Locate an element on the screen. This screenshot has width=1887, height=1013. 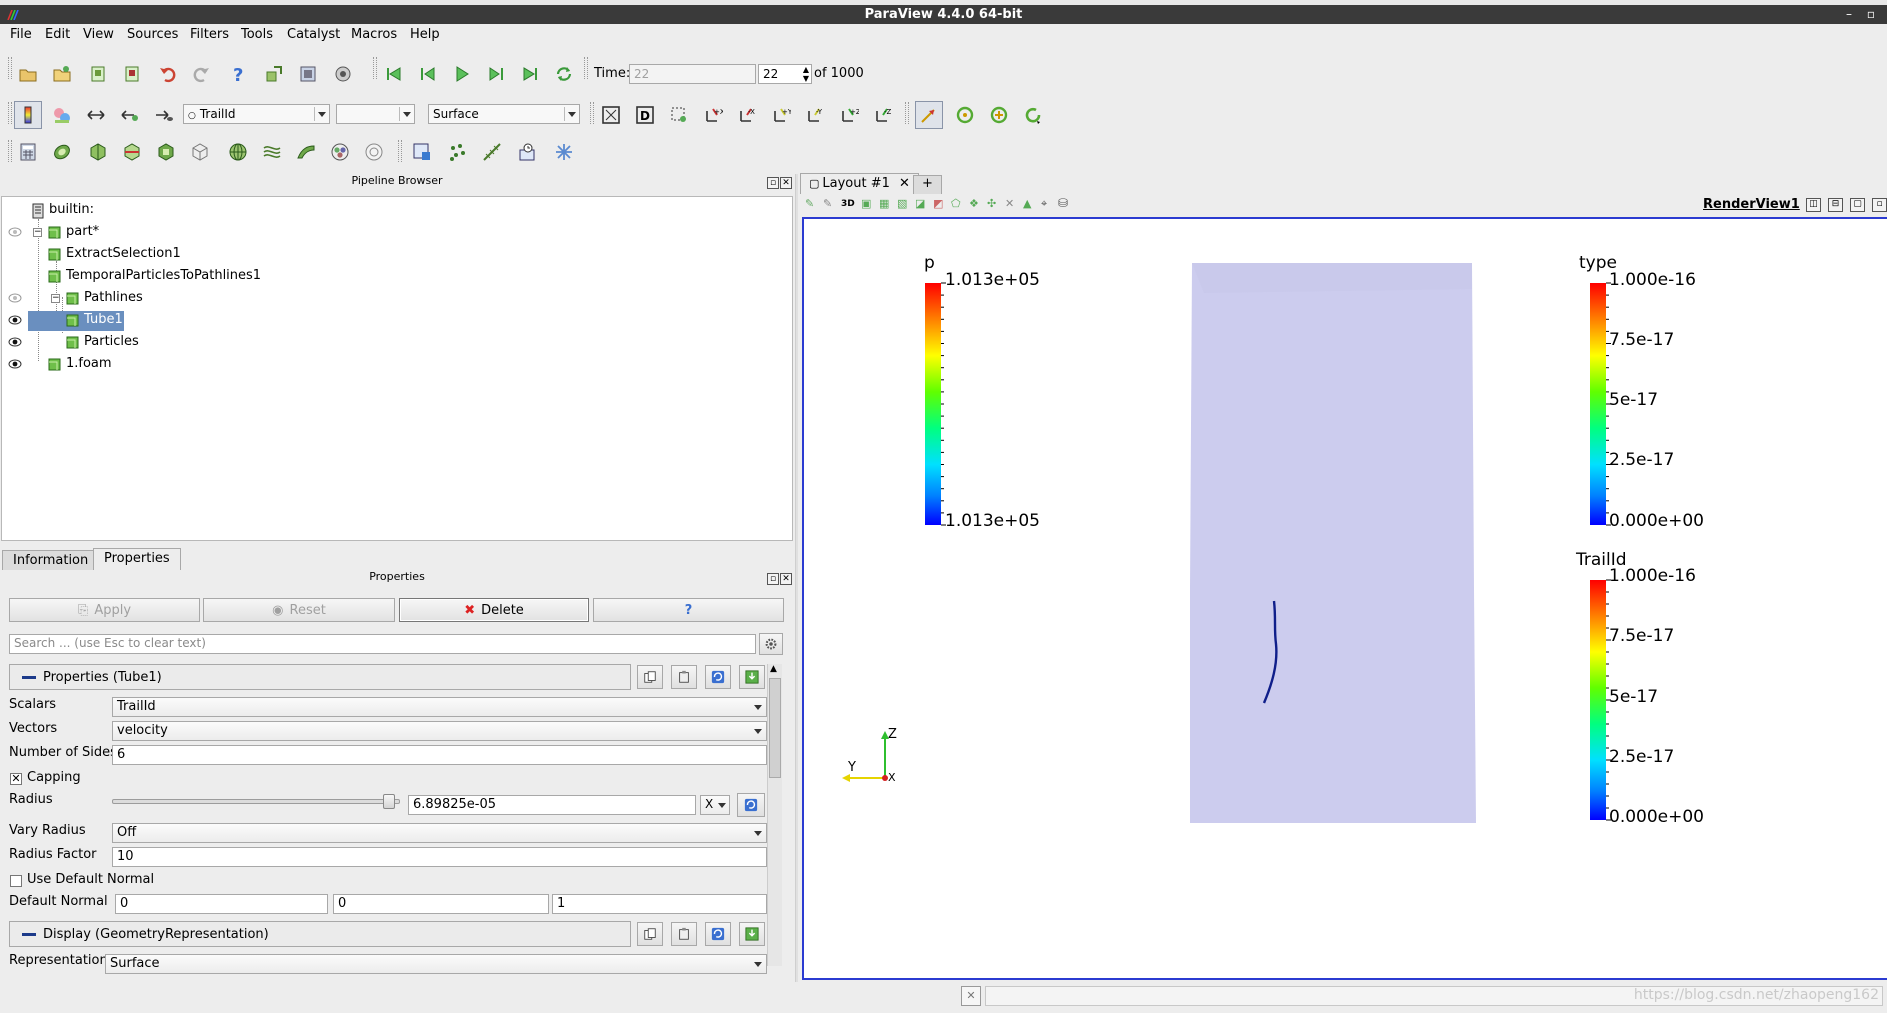
view-minus-y-icon: -Y is located at coordinates (815, 115).